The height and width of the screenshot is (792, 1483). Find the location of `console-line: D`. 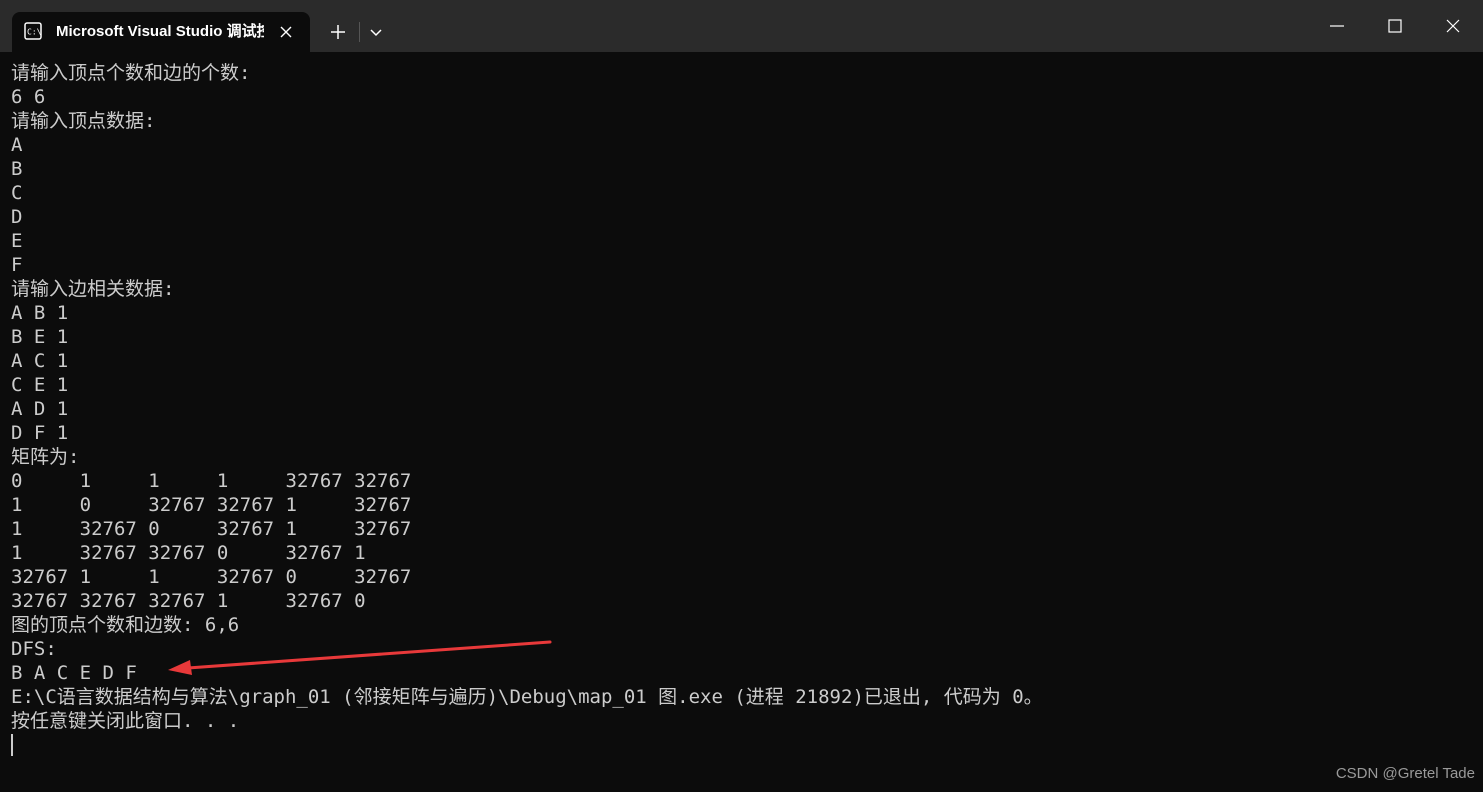

console-line: D is located at coordinates (17, 217).